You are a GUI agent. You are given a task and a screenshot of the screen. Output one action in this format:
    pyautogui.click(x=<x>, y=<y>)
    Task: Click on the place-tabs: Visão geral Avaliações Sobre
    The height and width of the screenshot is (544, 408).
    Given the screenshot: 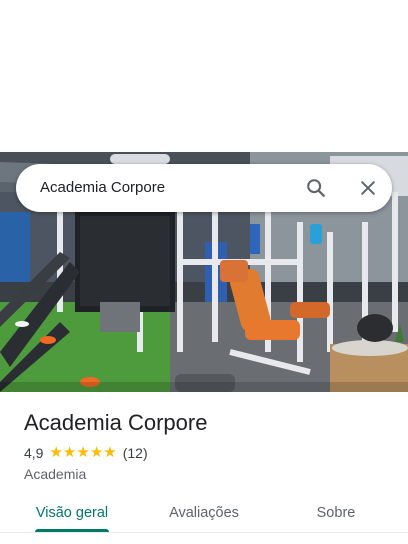 What is the action you would take?
    pyautogui.click(x=204, y=516)
    